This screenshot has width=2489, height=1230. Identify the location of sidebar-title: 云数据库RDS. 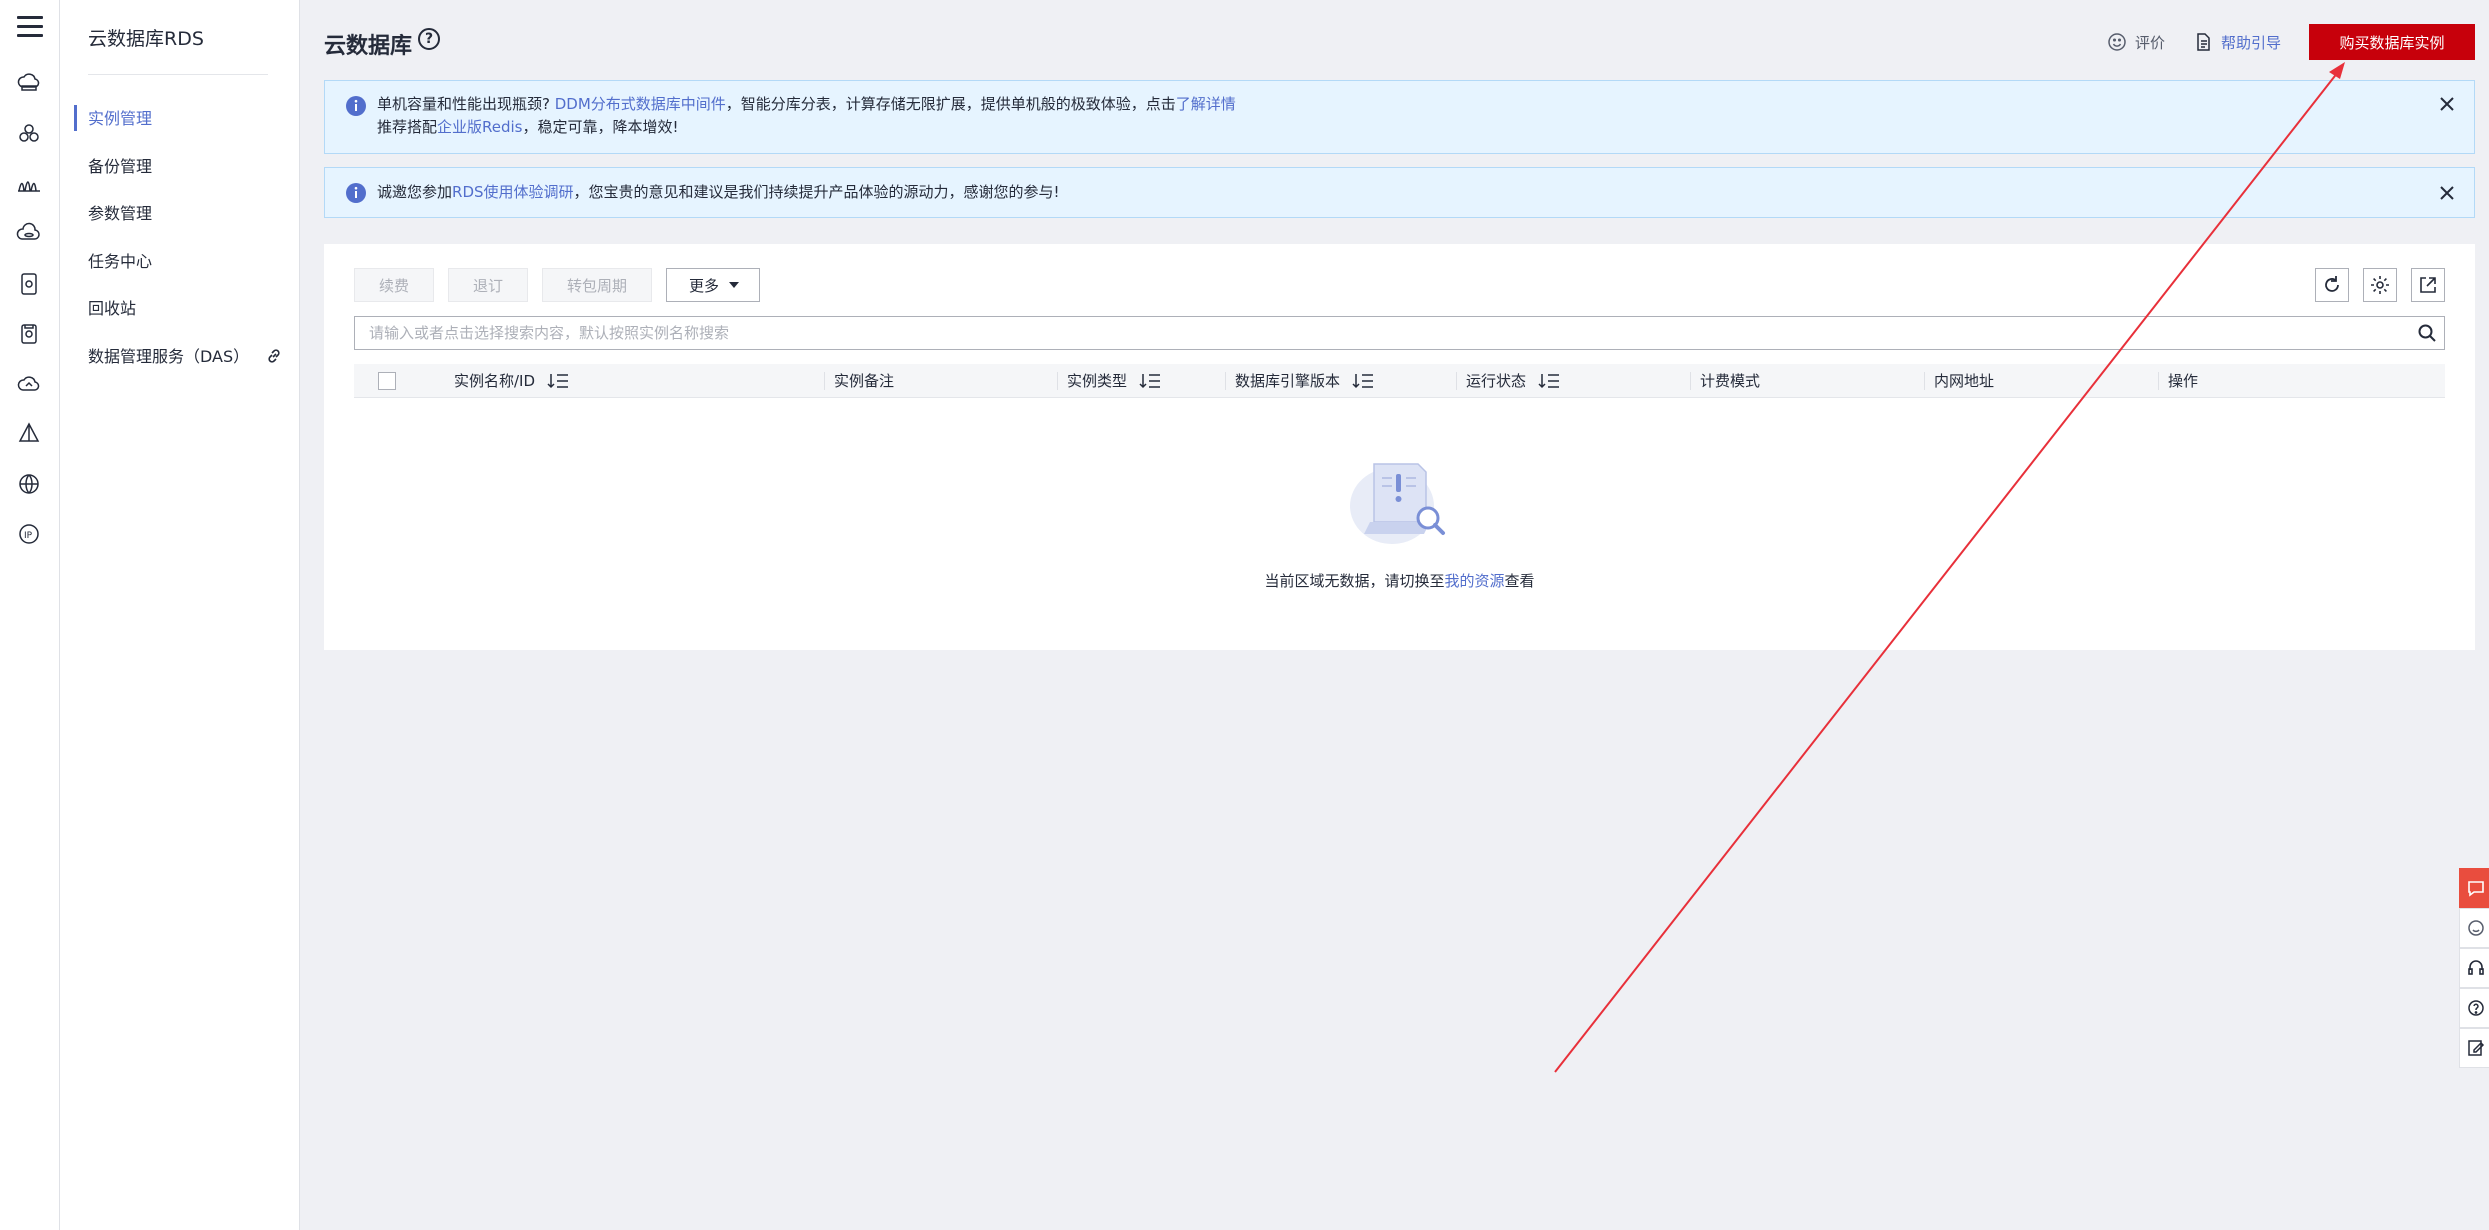
(146, 39).